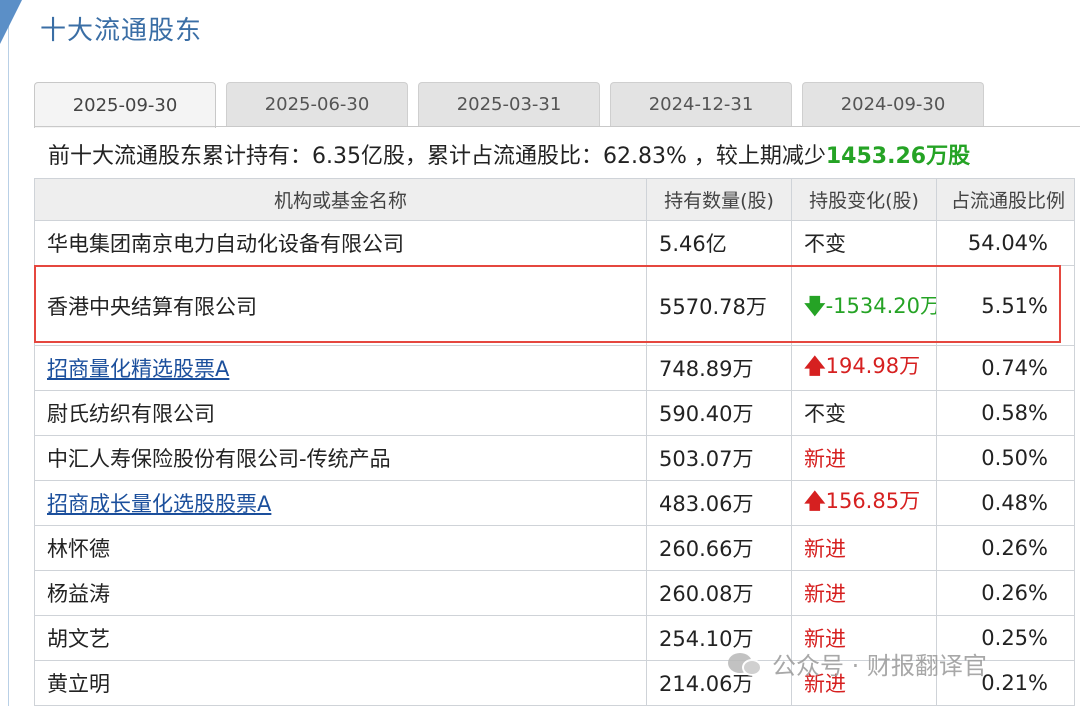 The height and width of the screenshot is (706, 1080). Describe the element at coordinates (873, 365) in the screenshot. I see `change-value: 194.98万` at that location.